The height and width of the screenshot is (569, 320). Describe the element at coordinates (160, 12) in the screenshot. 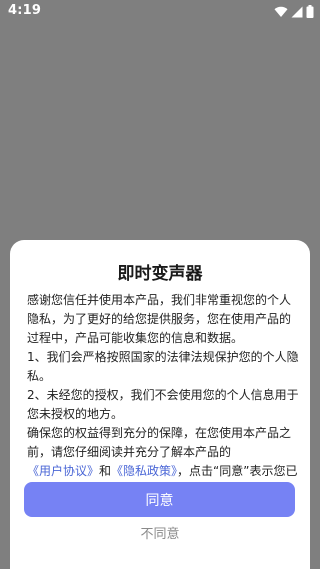

I see `status-bar: 4:19` at that location.